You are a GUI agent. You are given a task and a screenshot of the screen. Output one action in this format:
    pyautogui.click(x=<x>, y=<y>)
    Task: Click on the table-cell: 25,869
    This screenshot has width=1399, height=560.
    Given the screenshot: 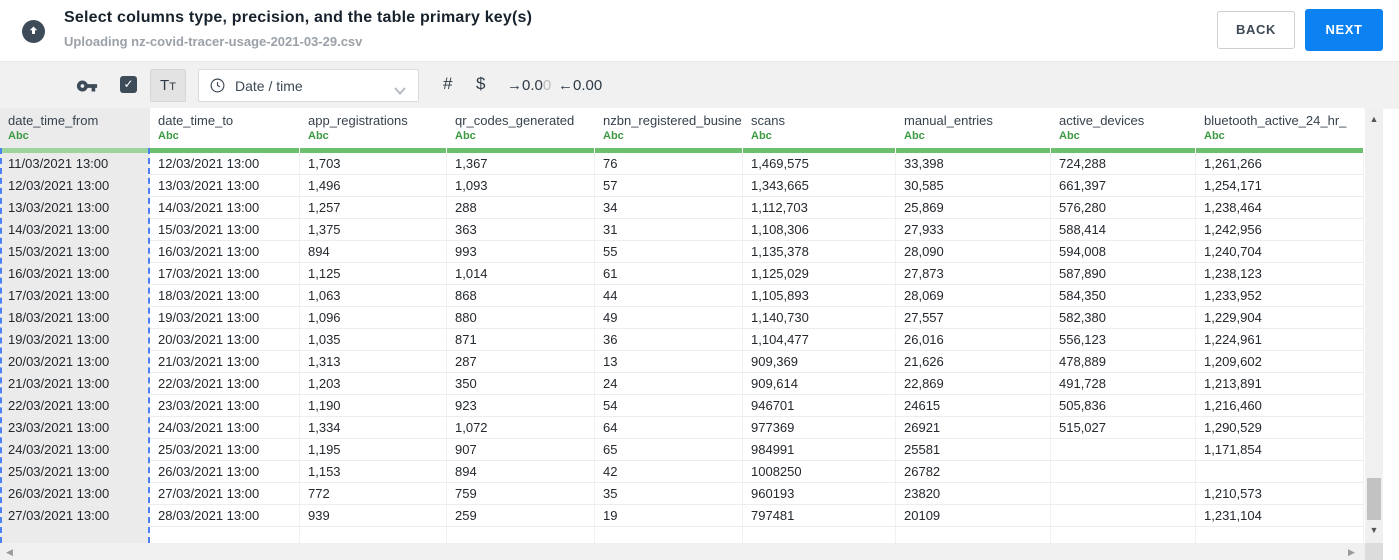 What is the action you would take?
    pyautogui.click(x=973, y=208)
    